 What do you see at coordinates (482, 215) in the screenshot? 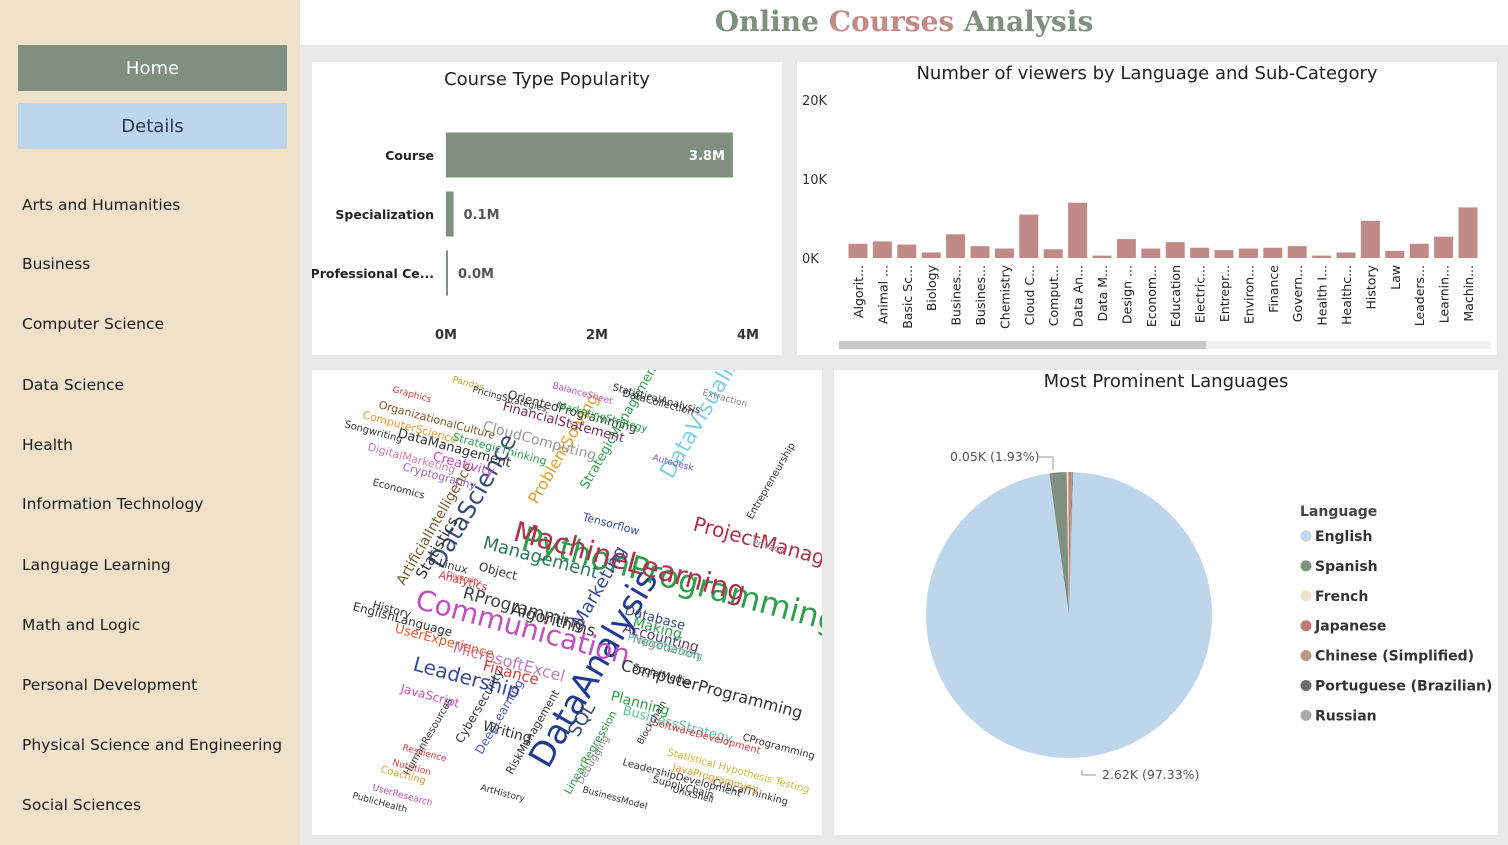
I see `data-label: 0.1M` at bounding box center [482, 215].